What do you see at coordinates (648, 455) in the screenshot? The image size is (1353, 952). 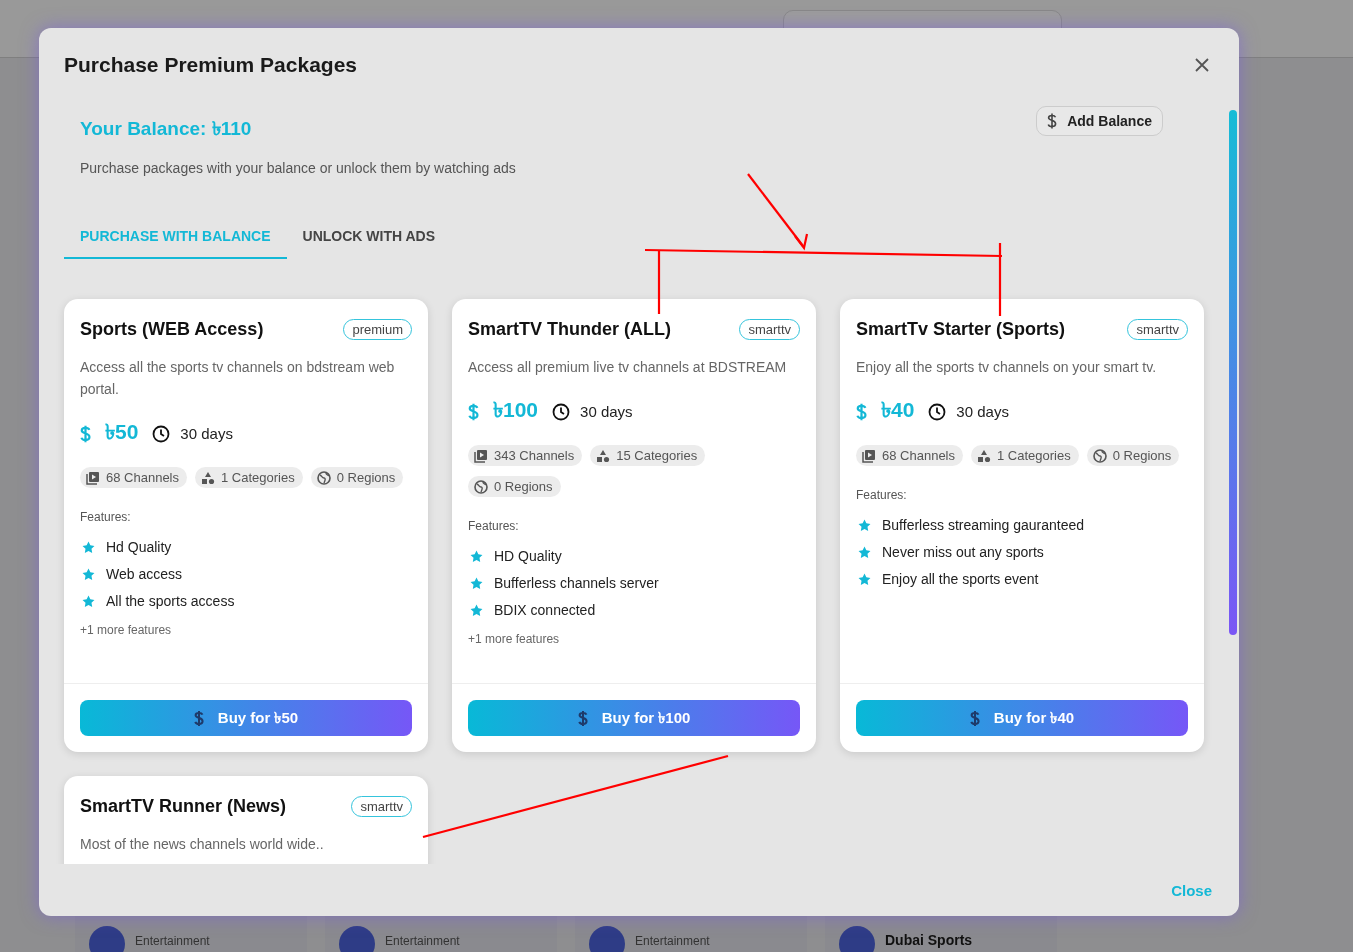 I see `categories-chip: 15 Categories` at bounding box center [648, 455].